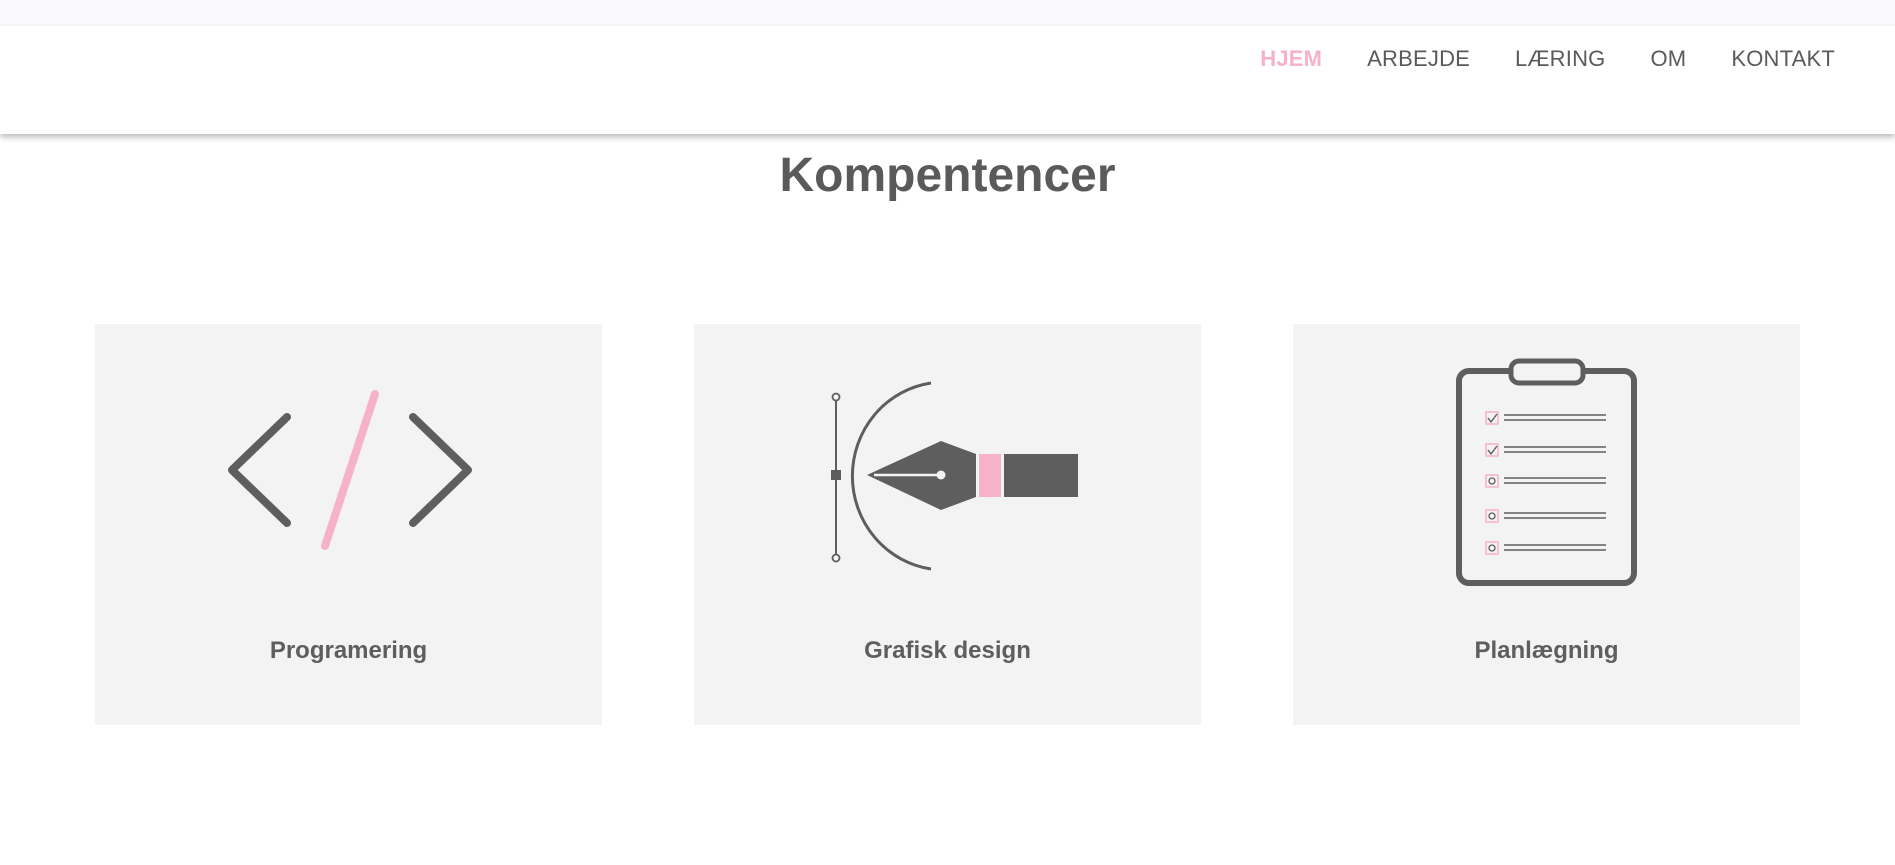  Describe the element at coordinates (1668, 59) in the screenshot. I see `nav-item-om: OM` at that location.